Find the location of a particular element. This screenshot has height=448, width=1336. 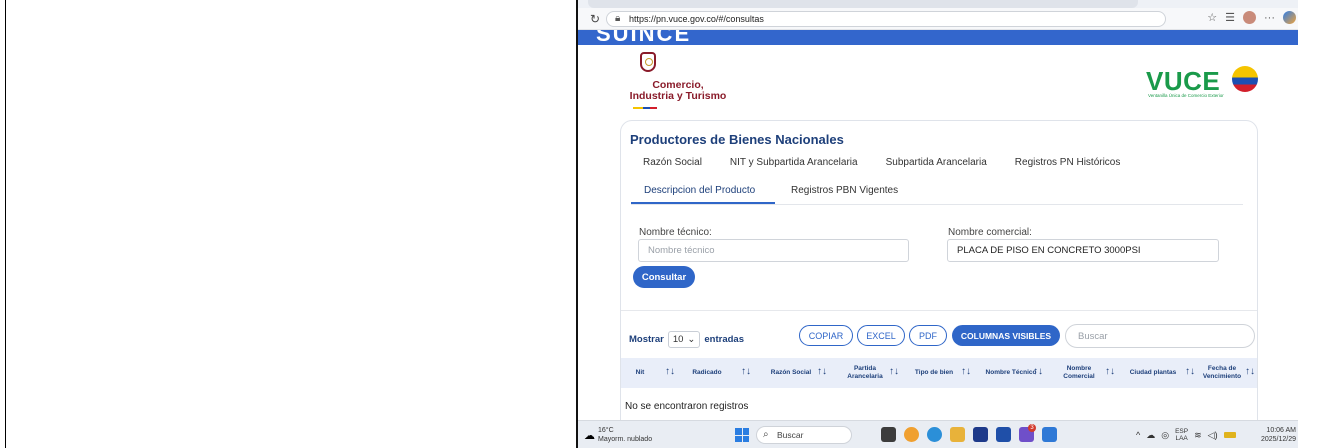

url-field: 🔒︎ https://pn.vuce.gov.co/#/consultas is located at coordinates (886, 19).